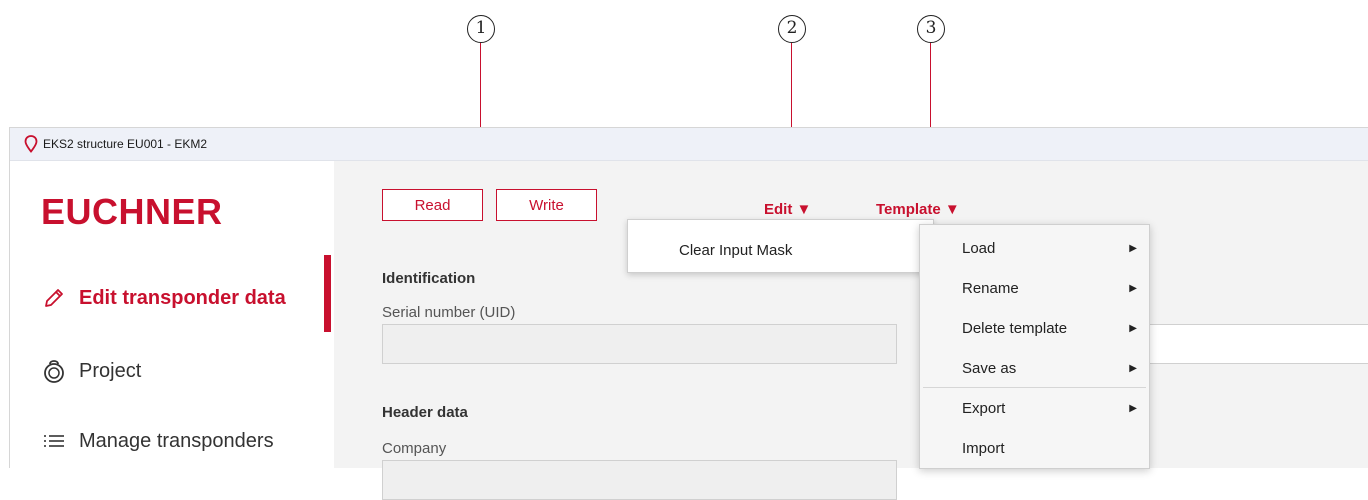 This screenshot has height=500, width=1368. What do you see at coordinates (984, 408) in the screenshot?
I see `menu-item-label: Export` at bounding box center [984, 408].